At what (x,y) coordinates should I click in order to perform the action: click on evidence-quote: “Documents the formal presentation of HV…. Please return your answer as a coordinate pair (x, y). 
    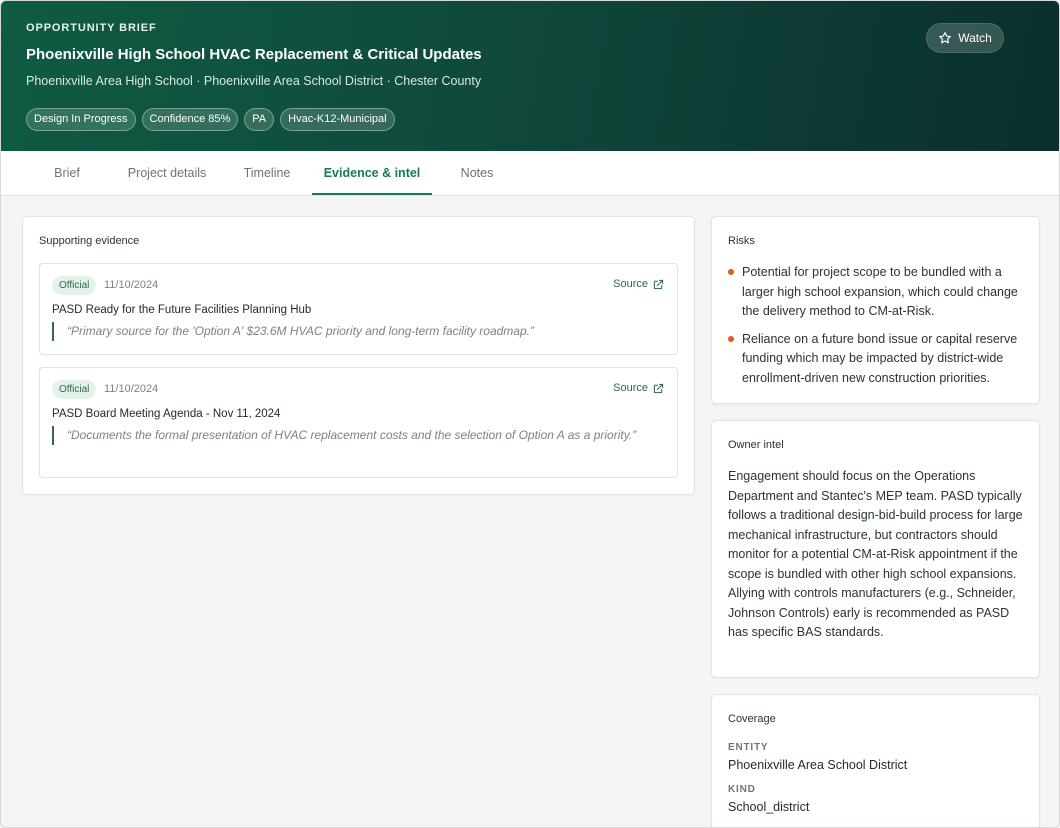
    Looking at the image, I should click on (358, 435).